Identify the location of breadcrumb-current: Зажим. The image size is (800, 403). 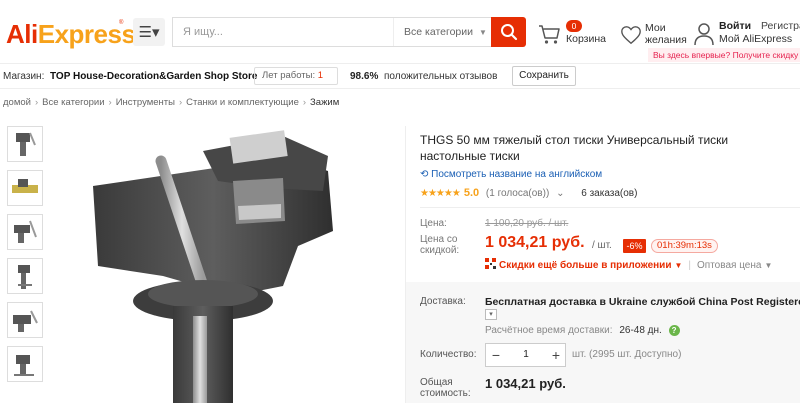
(325, 102).